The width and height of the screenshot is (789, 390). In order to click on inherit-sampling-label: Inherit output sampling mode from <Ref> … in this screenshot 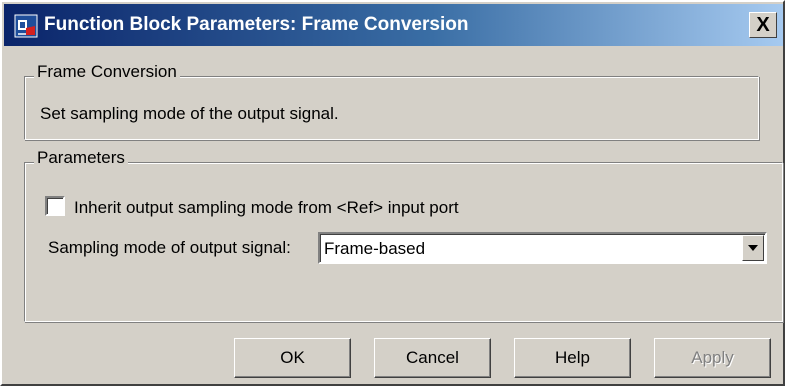, I will do `click(266, 208)`.